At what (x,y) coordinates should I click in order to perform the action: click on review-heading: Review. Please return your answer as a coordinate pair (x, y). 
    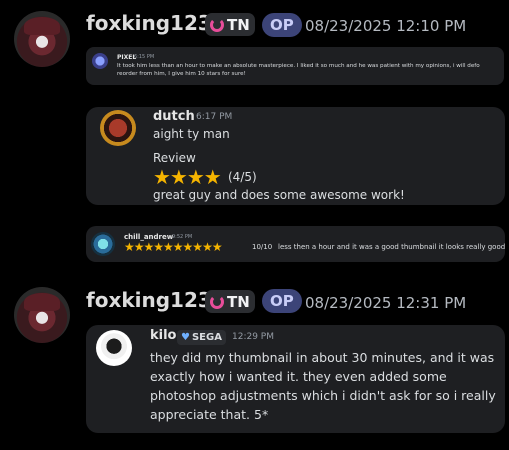
    Looking at the image, I should click on (174, 158).